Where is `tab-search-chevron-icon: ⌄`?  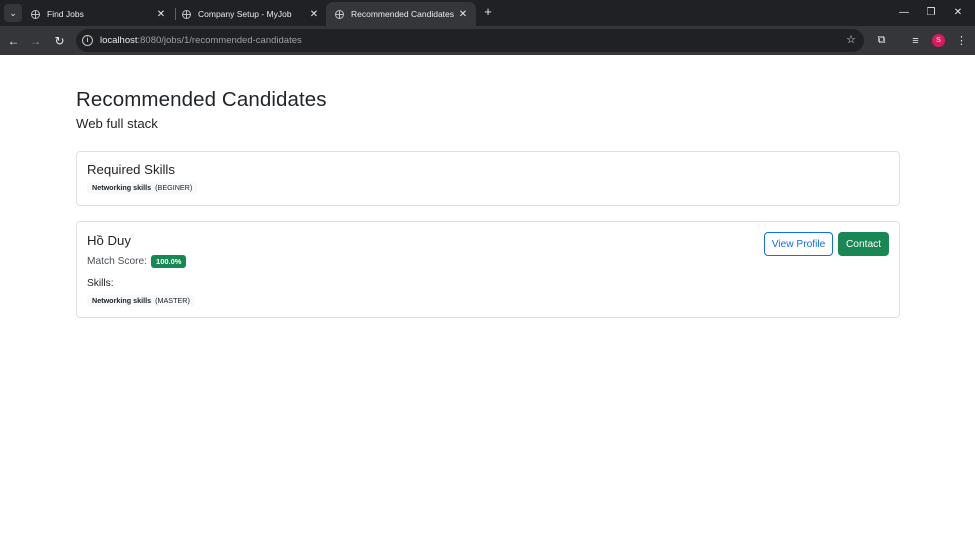 tab-search-chevron-icon: ⌄ is located at coordinates (13, 13).